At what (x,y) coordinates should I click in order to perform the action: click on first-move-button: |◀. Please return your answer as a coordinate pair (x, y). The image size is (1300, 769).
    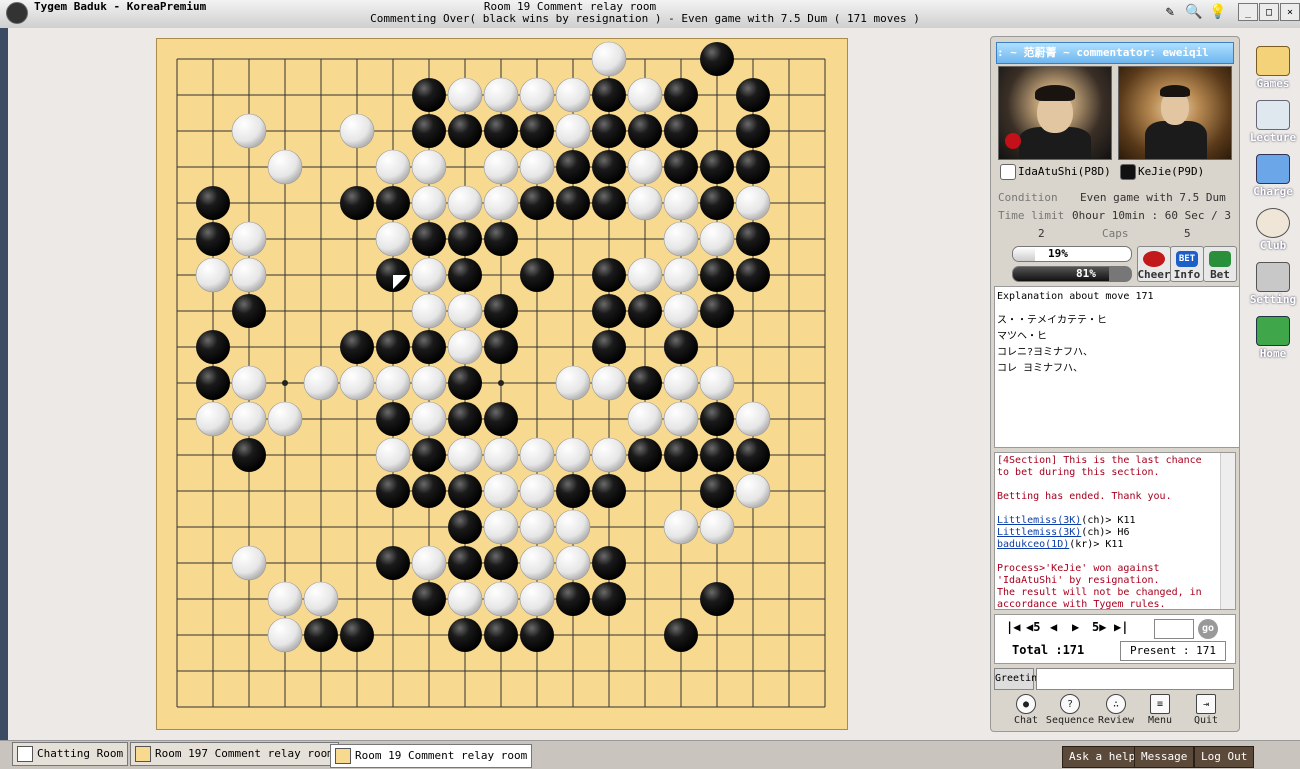
    Looking at the image, I should click on (1013, 627).